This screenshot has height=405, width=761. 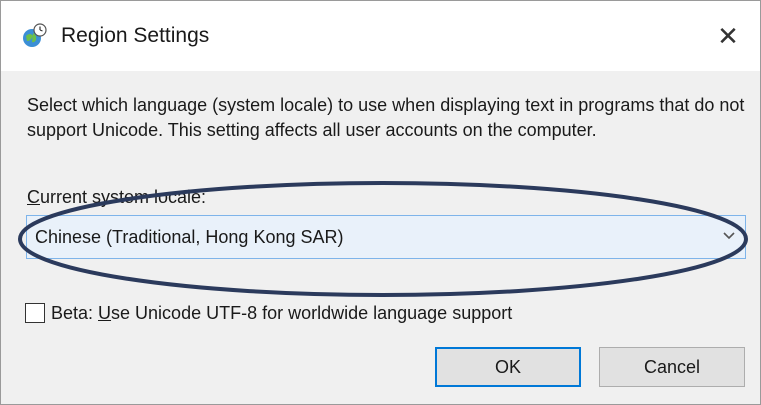 I want to click on label-rest: urrent system locale:, so click(x=123, y=197).